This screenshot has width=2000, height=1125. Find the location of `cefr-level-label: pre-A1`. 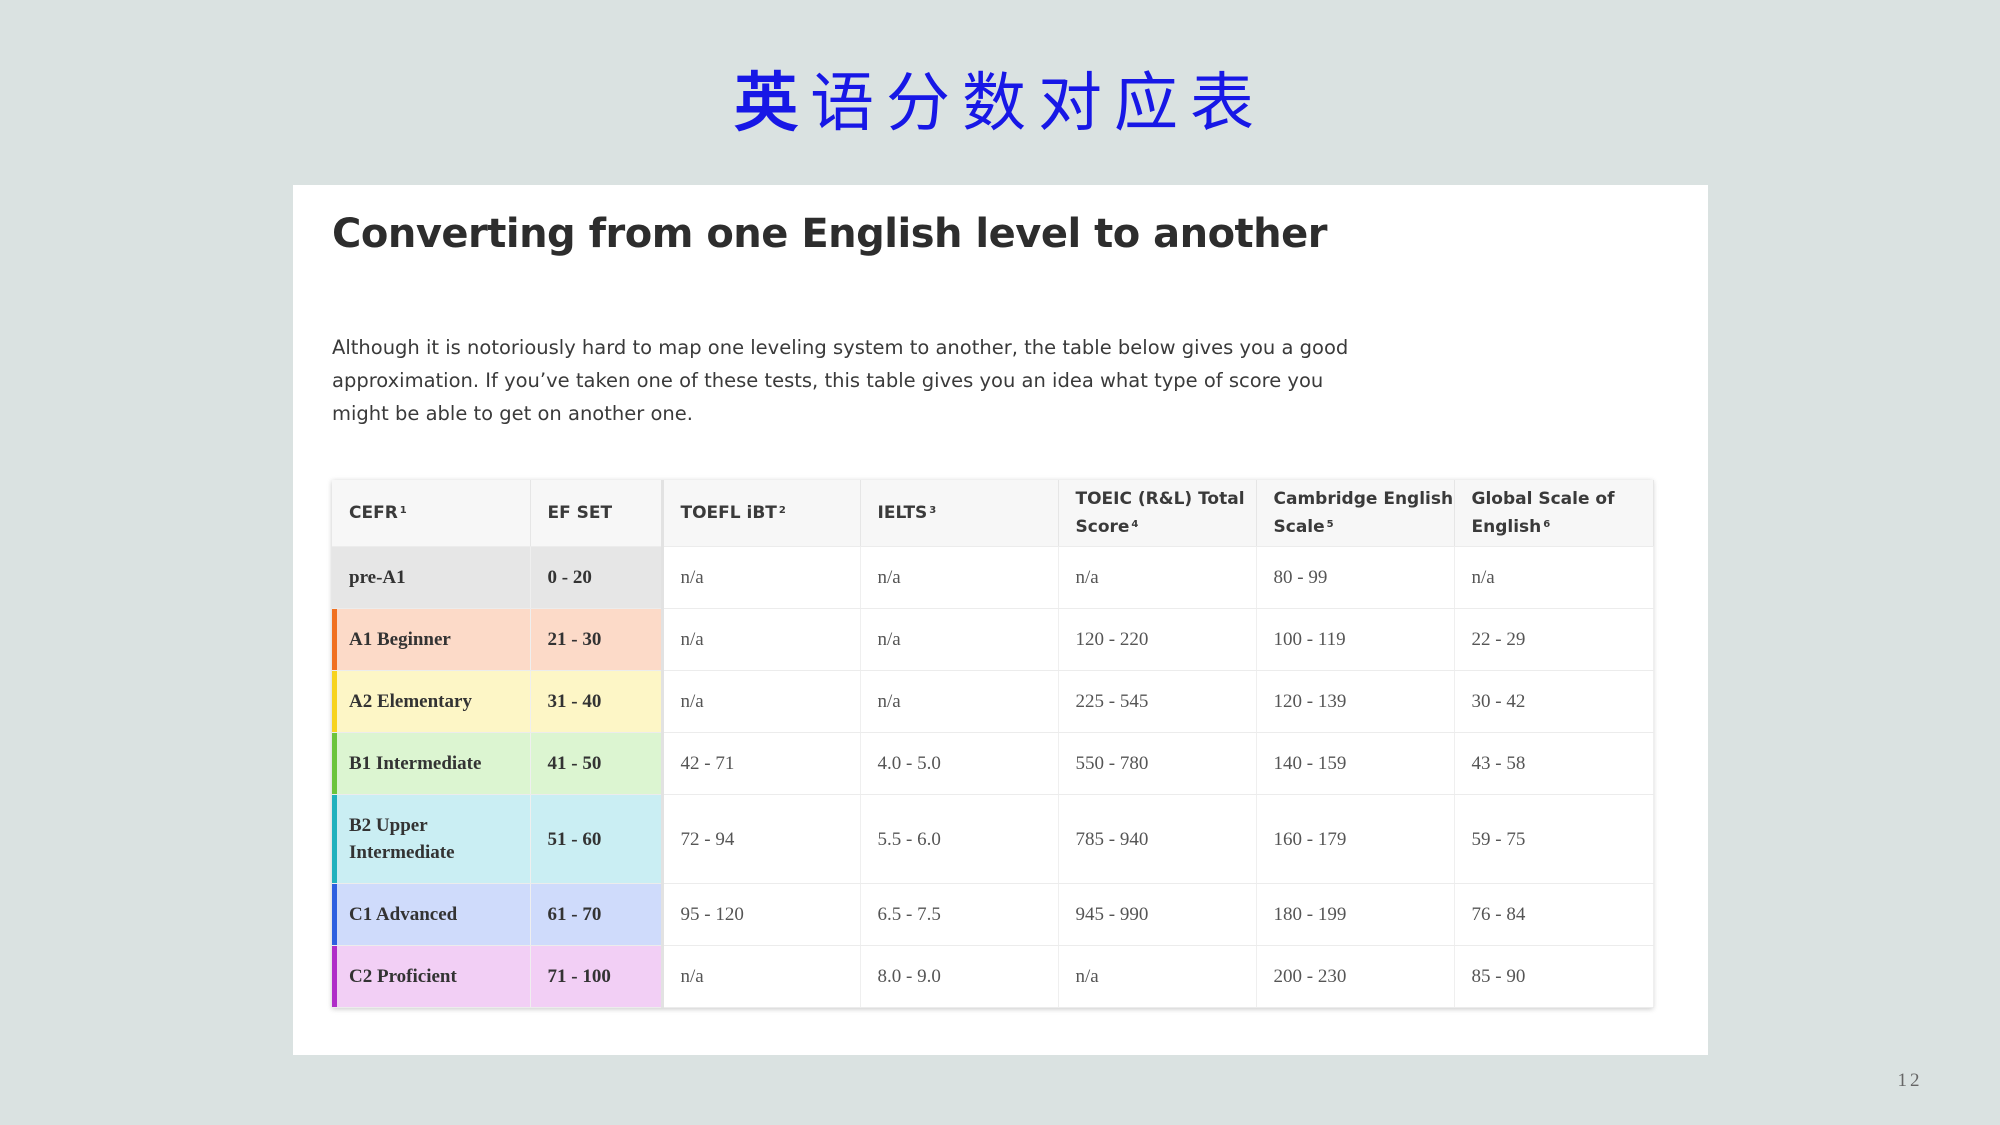

cefr-level-label: pre-A1 is located at coordinates (377, 577).